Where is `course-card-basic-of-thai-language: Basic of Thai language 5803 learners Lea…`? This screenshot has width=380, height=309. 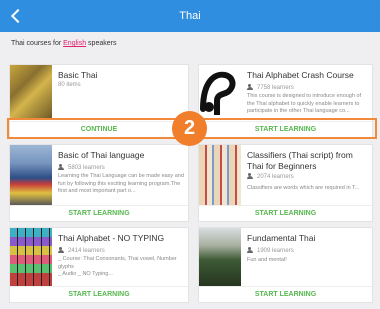
course-card-basic-of-thai-language: Basic of Thai language 5803 learners Lea… is located at coordinates (99, 183).